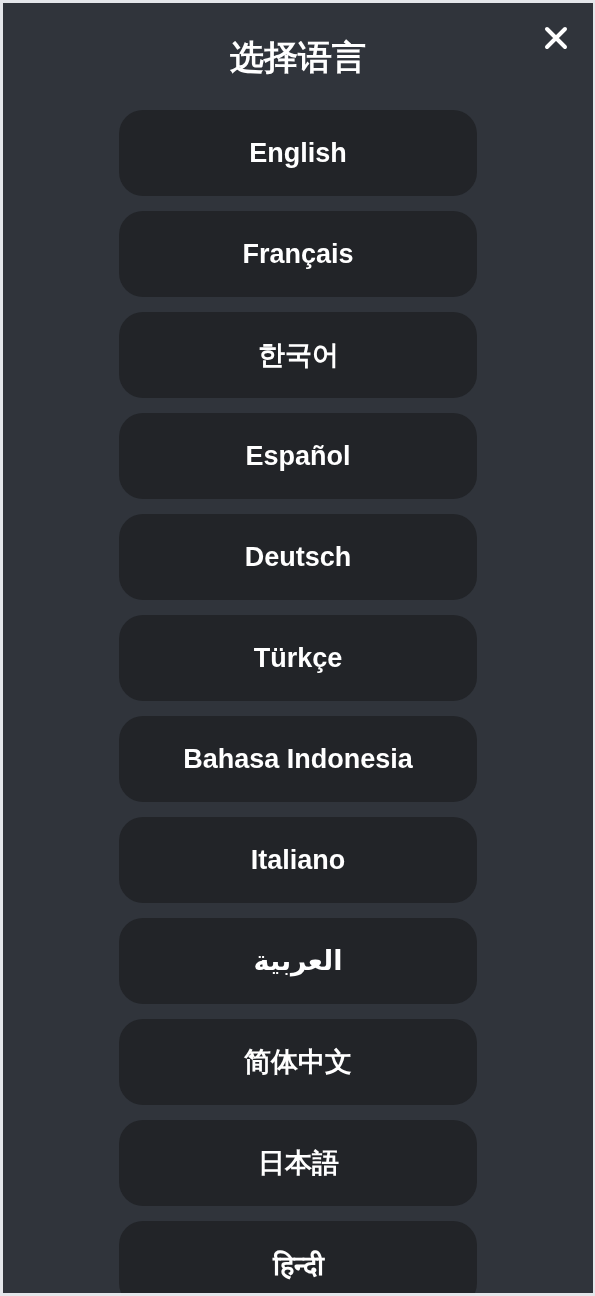  I want to click on language-button: Deutsch, so click(298, 557).